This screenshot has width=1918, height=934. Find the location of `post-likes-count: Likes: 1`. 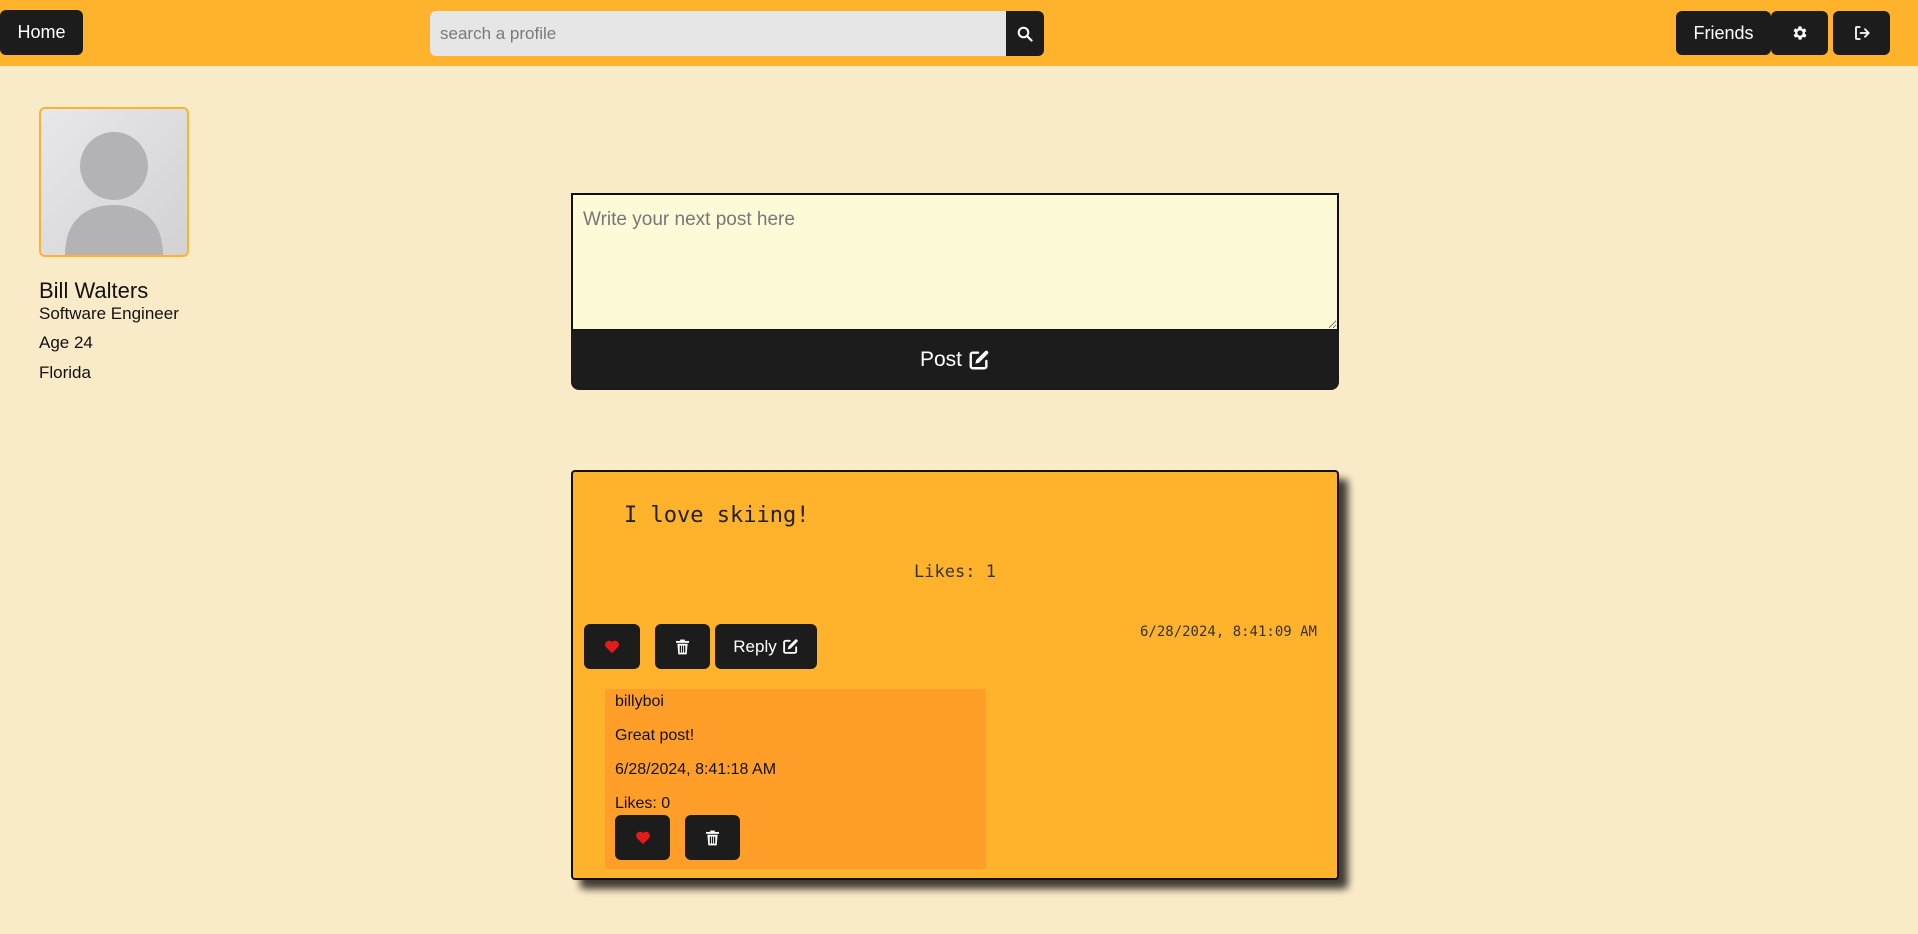

post-likes-count: Likes: 1 is located at coordinates (955, 572).